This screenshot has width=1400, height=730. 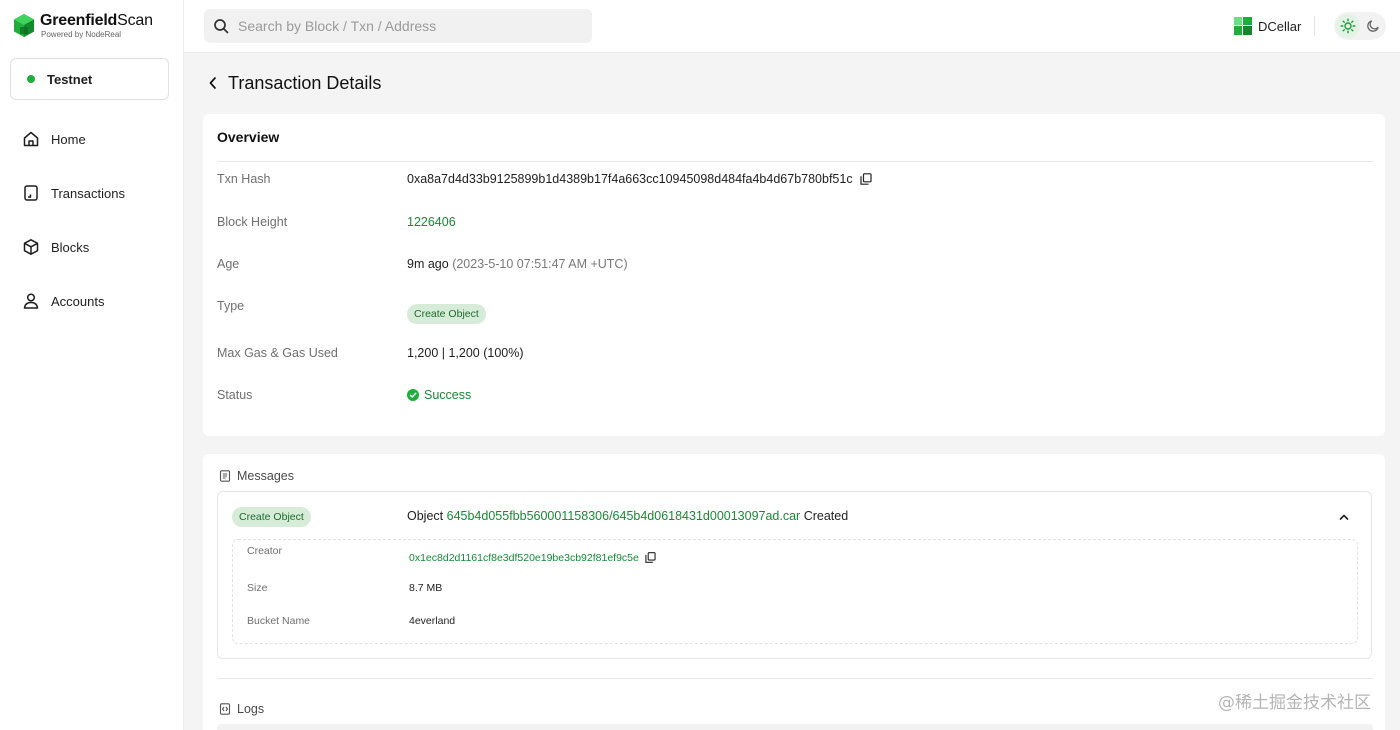 I want to click on brand-logo-link: GreenfieldScan Powered by NodeReal, so click(x=82, y=26).